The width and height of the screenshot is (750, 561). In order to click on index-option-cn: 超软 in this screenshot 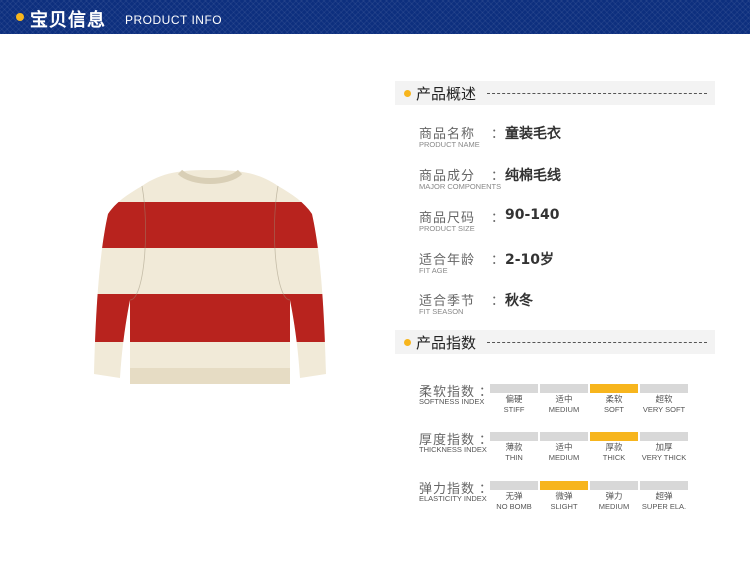, I will do `click(664, 400)`.